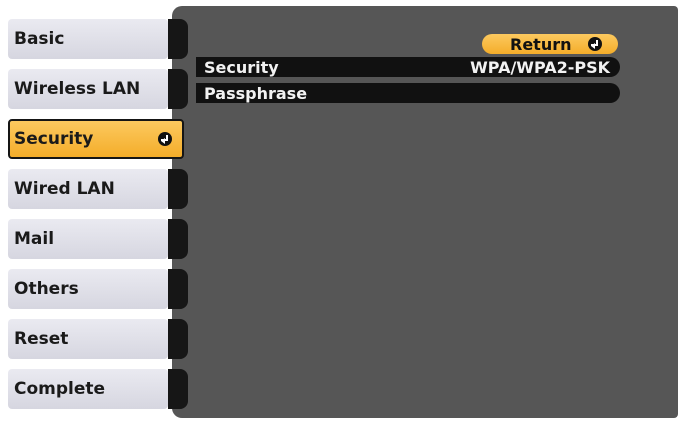 The width and height of the screenshot is (682, 423). Describe the element at coordinates (256, 93) in the screenshot. I see `setting-name: Passphrase` at that location.